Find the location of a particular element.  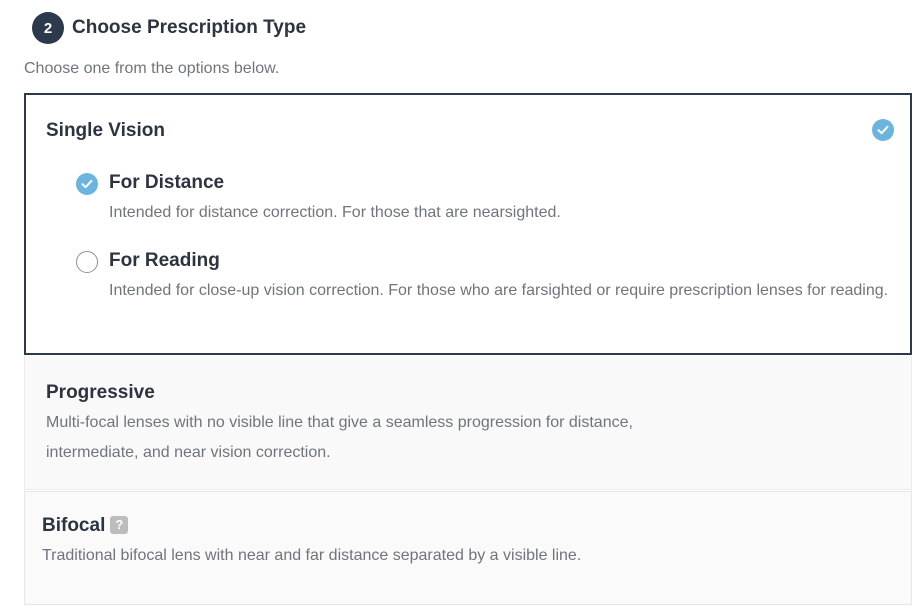

option-title: Progressive is located at coordinates (100, 392).